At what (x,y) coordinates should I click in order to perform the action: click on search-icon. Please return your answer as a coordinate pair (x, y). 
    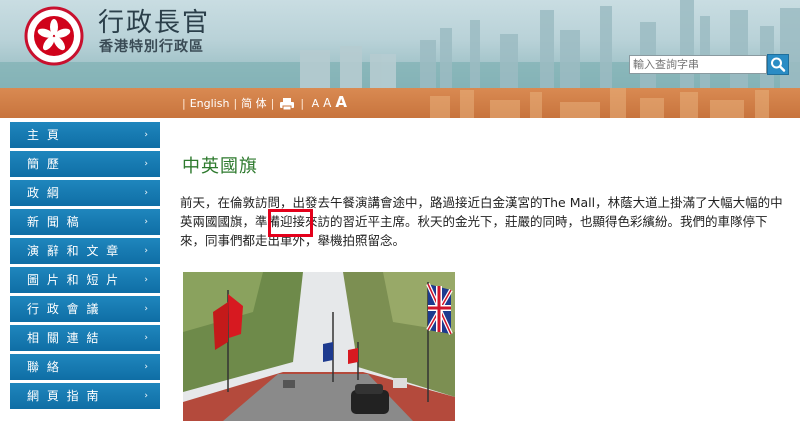
    Looking at the image, I should click on (778, 64).